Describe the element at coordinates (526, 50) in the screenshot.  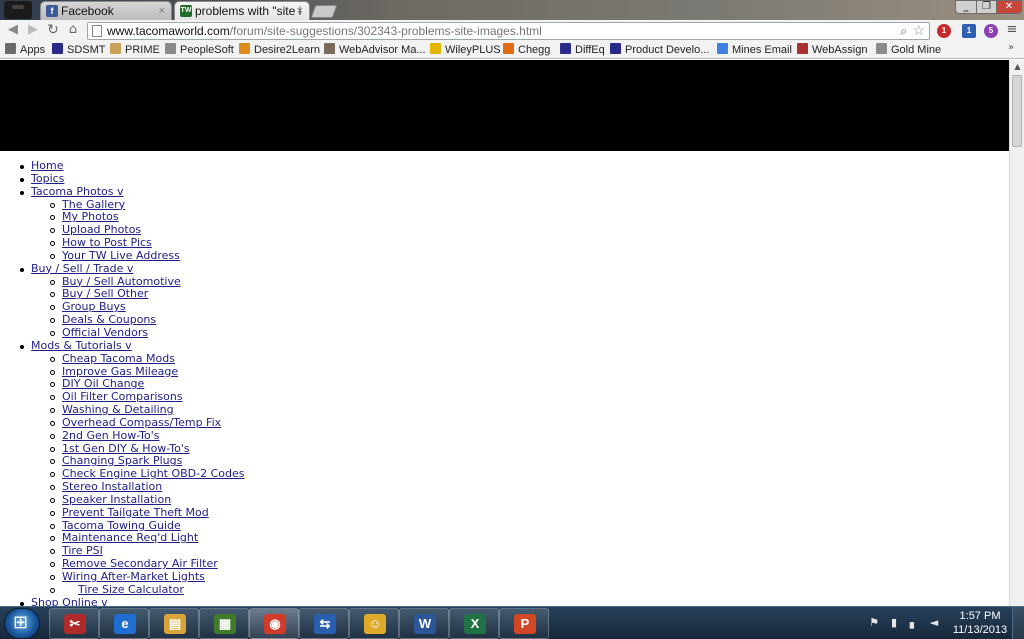
I see `bookmark-item: Chegg` at that location.